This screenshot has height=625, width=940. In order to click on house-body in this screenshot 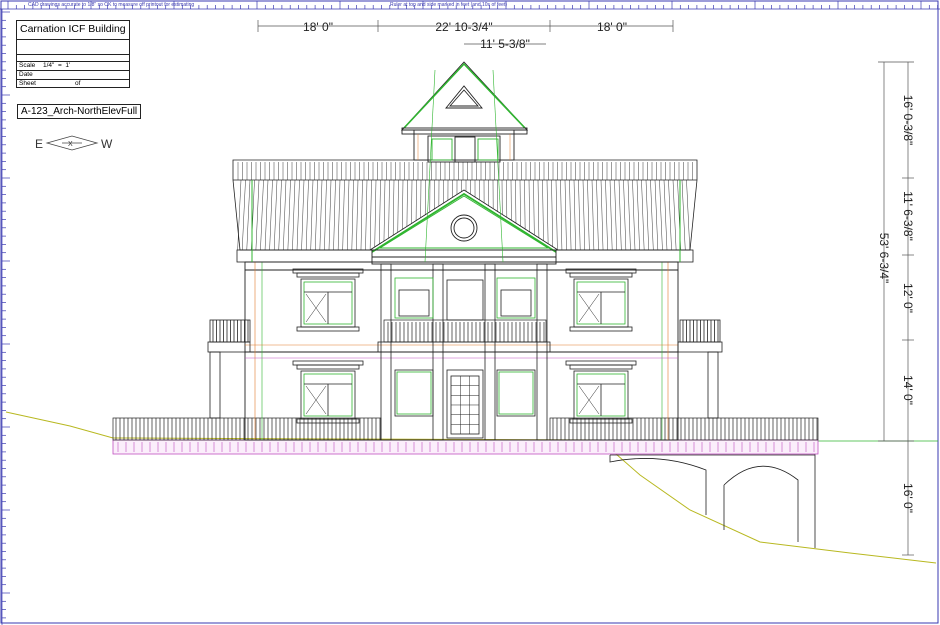, I will do `click(461, 351)`.